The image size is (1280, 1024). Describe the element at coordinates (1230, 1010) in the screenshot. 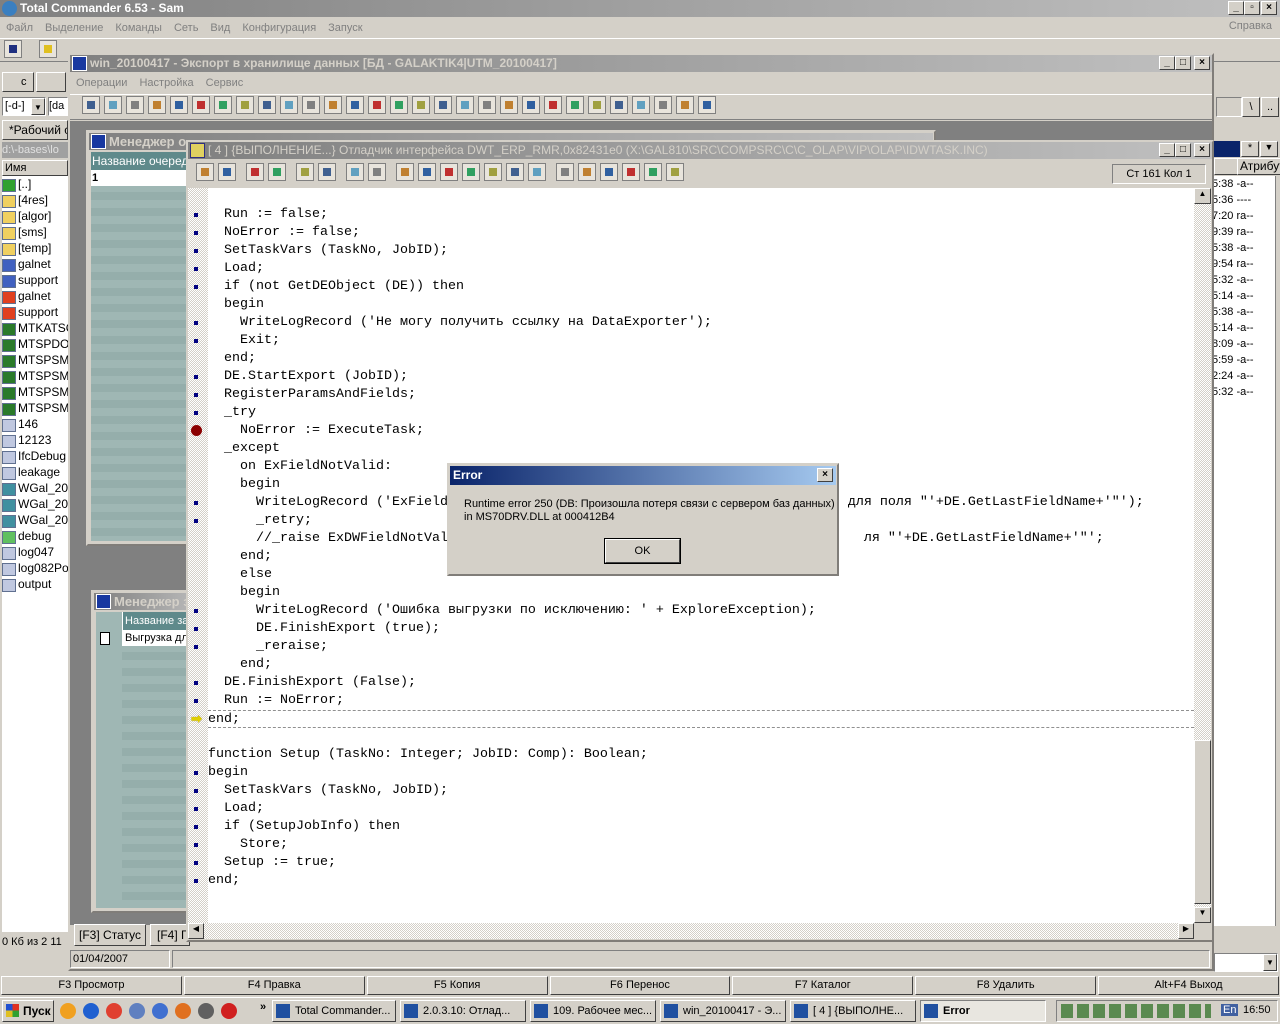

I see `language-indicator: En` at that location.